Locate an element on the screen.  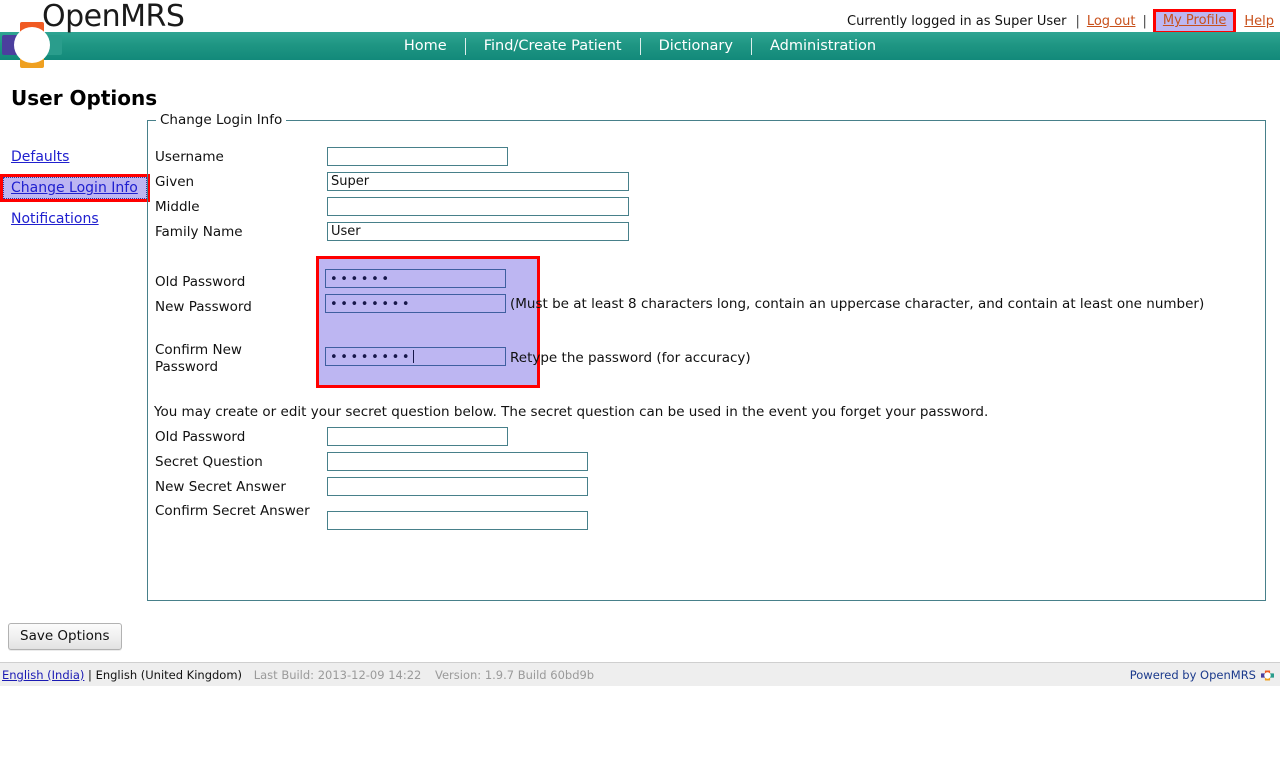
row-confirm-secret-answer: Confirm Secret Answer is located at coordinates (371, 515).